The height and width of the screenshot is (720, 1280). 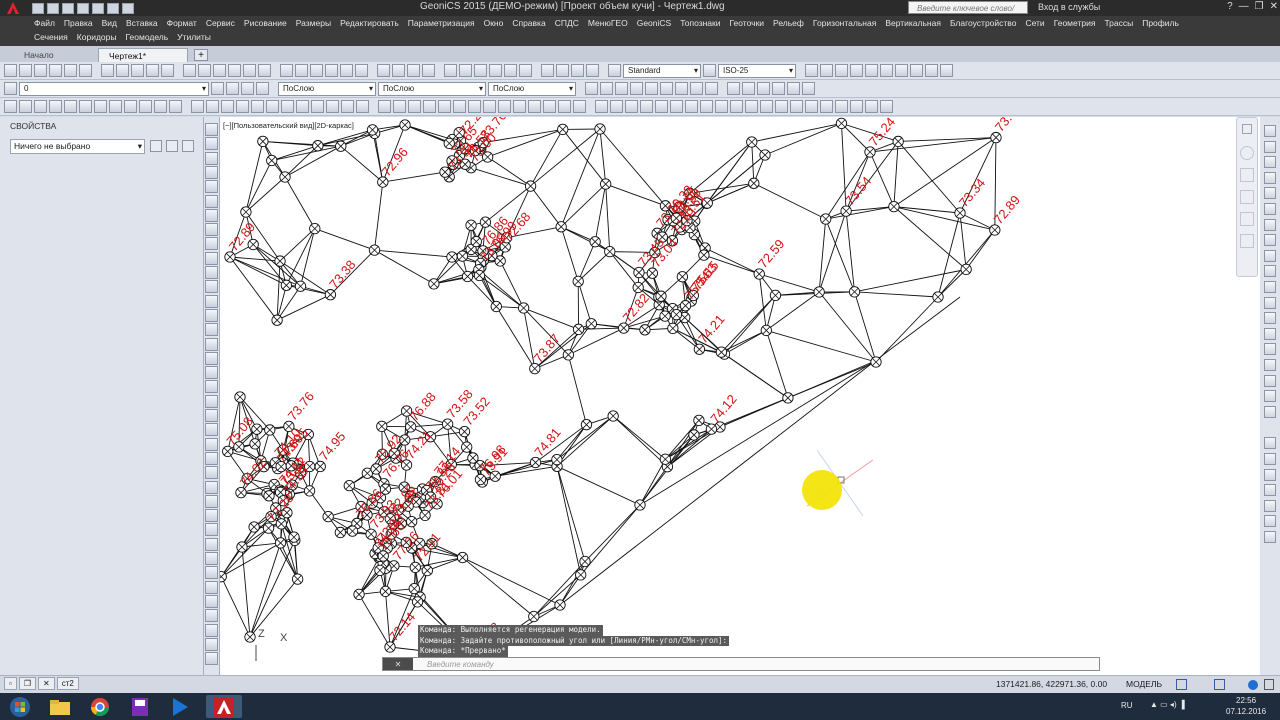 What do you see at coordinates (83, 23) in the screenshot?
I see `menu-item-1: Правка` at bounding box center [83, 23].